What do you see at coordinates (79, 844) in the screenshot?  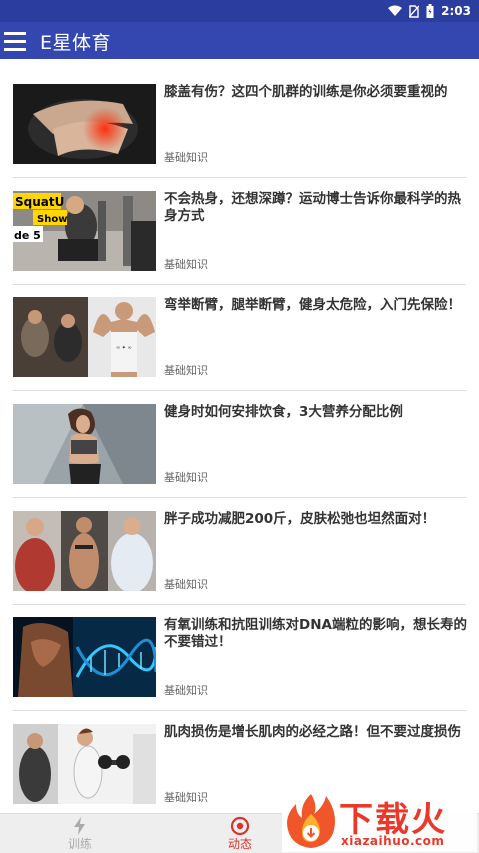 I see `tab-train-label: 训练` at bounding box center [79, 844].